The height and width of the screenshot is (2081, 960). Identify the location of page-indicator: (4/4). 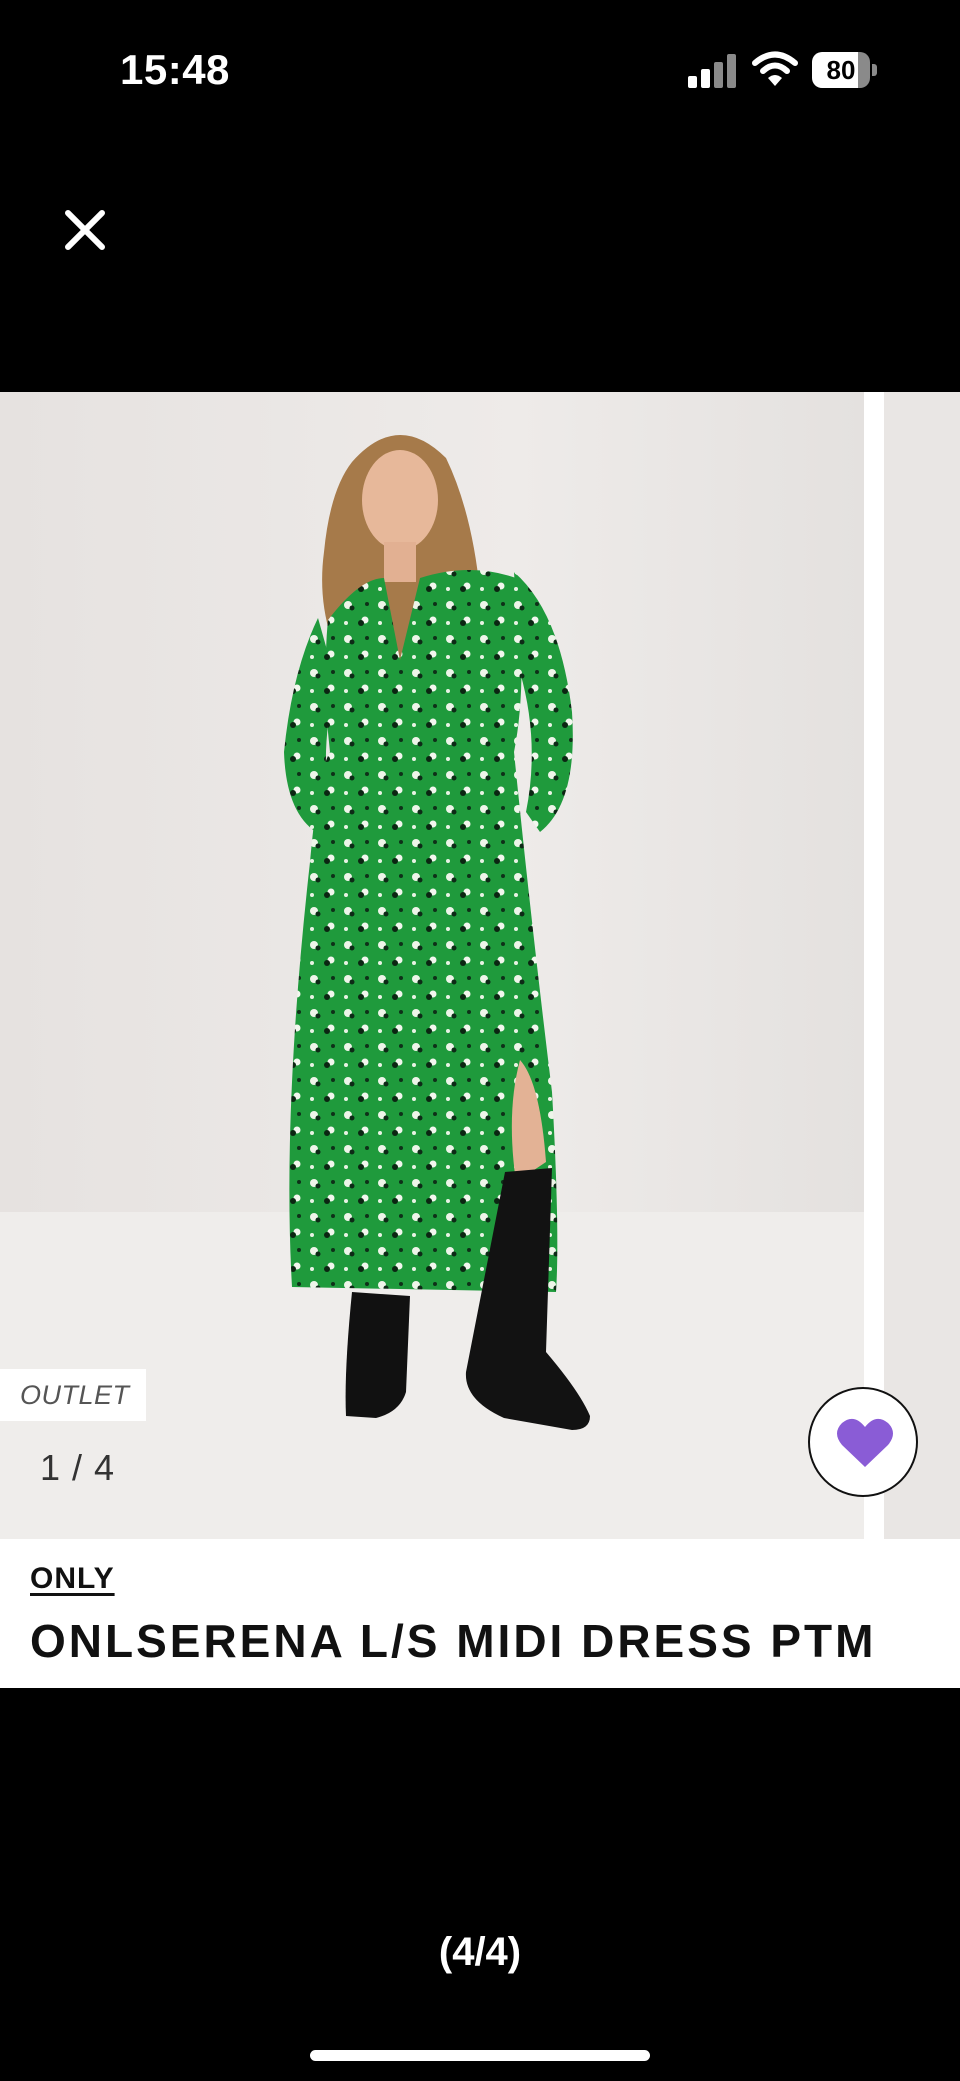
(480, 1952).